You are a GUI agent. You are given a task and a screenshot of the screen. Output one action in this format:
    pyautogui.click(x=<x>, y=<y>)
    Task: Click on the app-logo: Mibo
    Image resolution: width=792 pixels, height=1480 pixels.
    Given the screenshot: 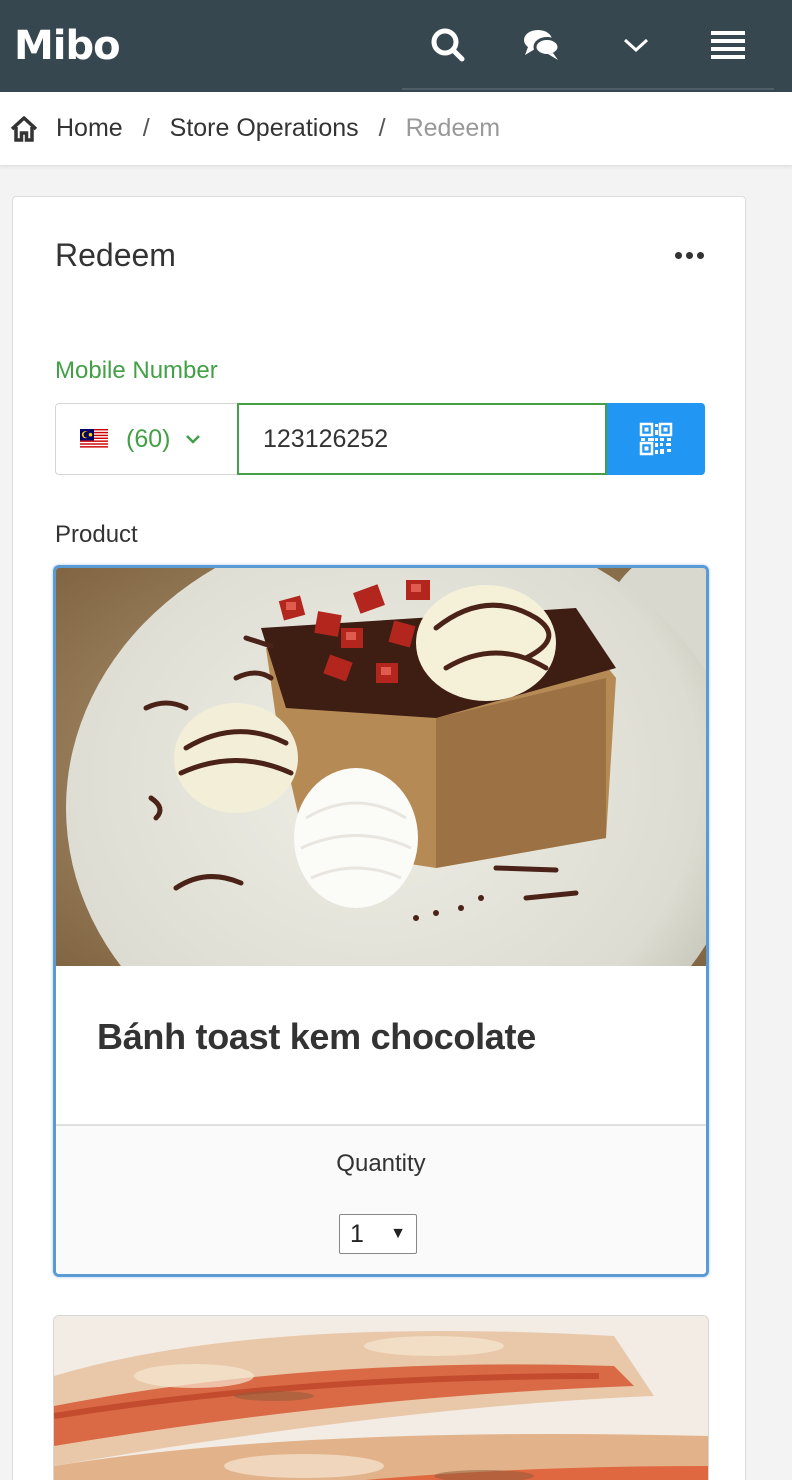 What is the action you would take?
    pyautogui.click(x=67, y=46)
    